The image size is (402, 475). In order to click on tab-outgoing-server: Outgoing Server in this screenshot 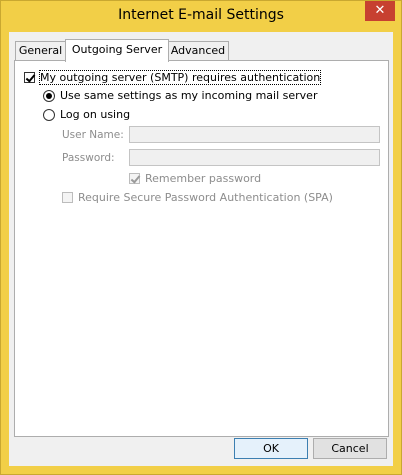, I will do `click(117, 50)`.